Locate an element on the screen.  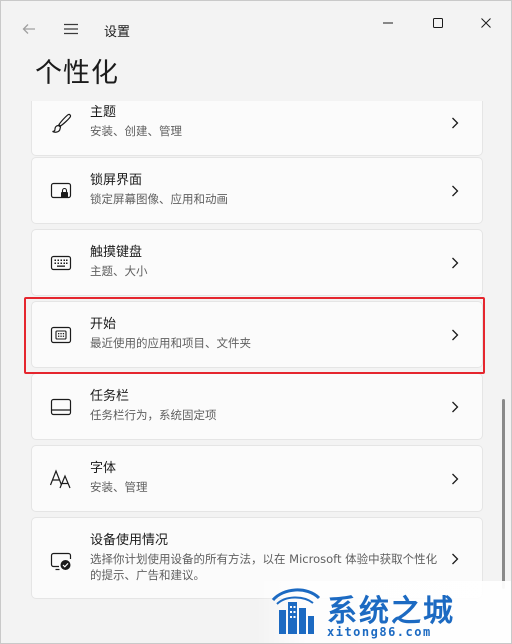
setting-item-subtitle: 安装、创建、管理 is located at coordinates (136, 131).